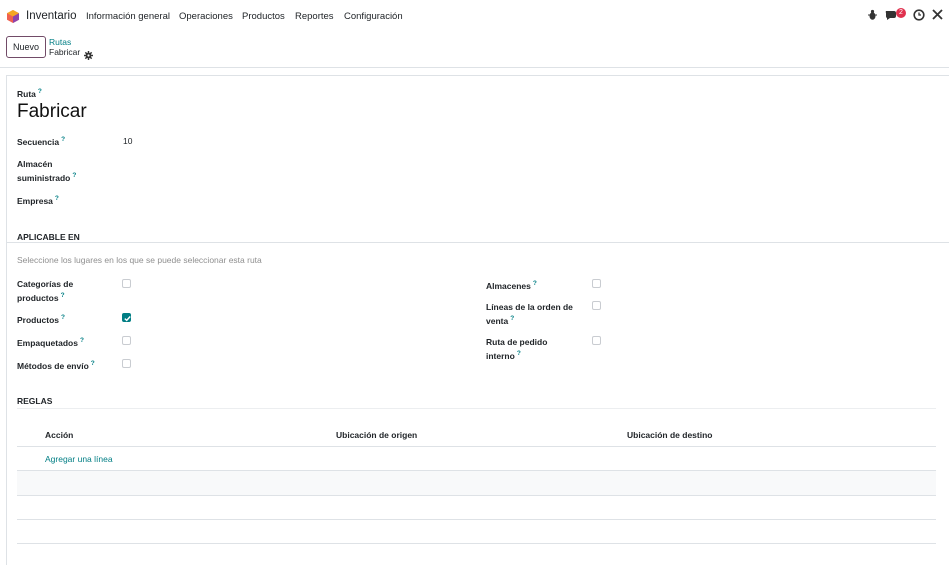 The height and width of the screenshot is (565, 949). Describe the element at coordinates (26, 47) in the screenshot. I see `new-button: Nuevo` at that location.